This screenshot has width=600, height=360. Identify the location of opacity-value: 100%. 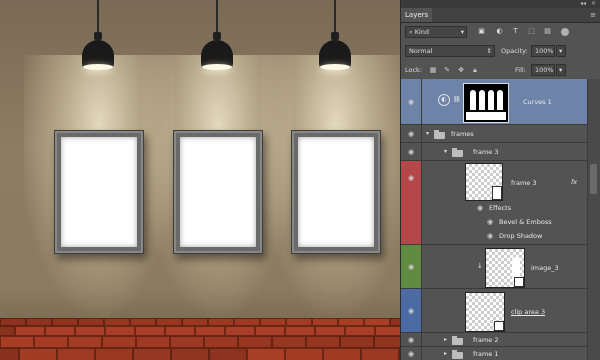
(544, 51).